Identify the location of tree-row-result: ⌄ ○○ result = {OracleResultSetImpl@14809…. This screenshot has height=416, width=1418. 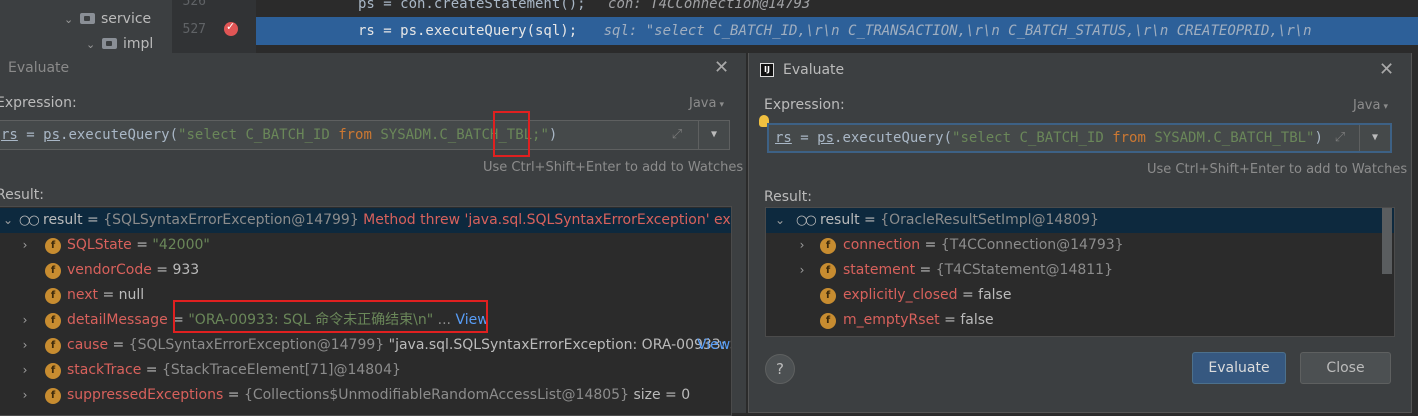
(1080, 220).